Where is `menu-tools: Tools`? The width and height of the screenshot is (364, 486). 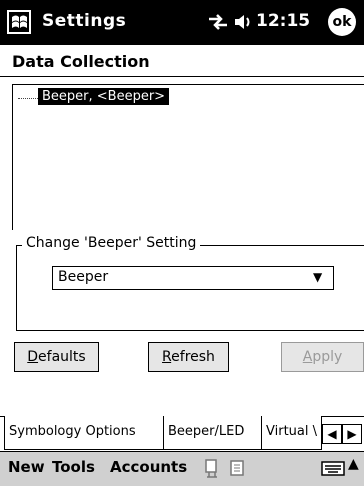 menu-tools: Tools is located at coordinates (73, 467).